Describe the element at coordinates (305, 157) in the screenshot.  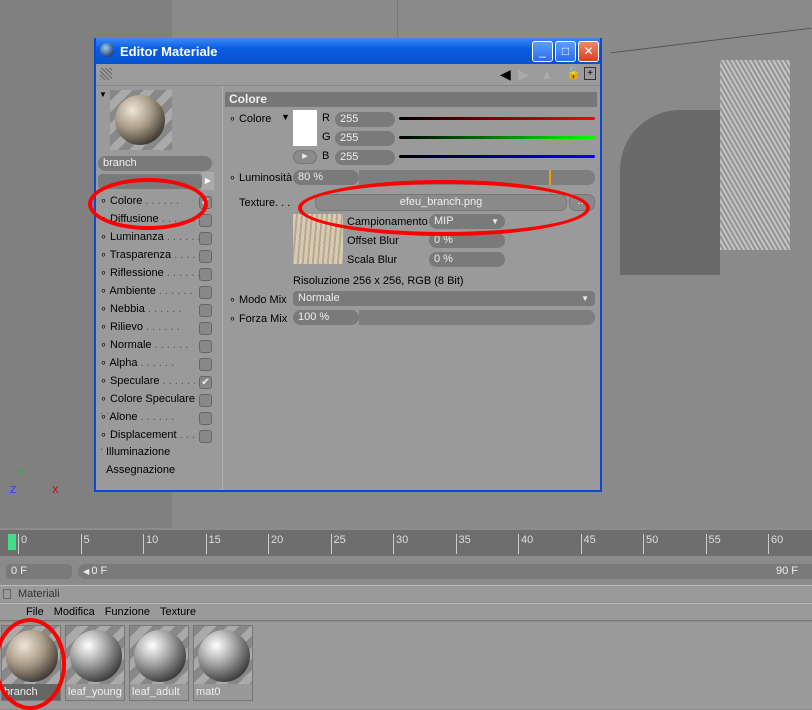
I see `color-picker-button: ▶` at that location.